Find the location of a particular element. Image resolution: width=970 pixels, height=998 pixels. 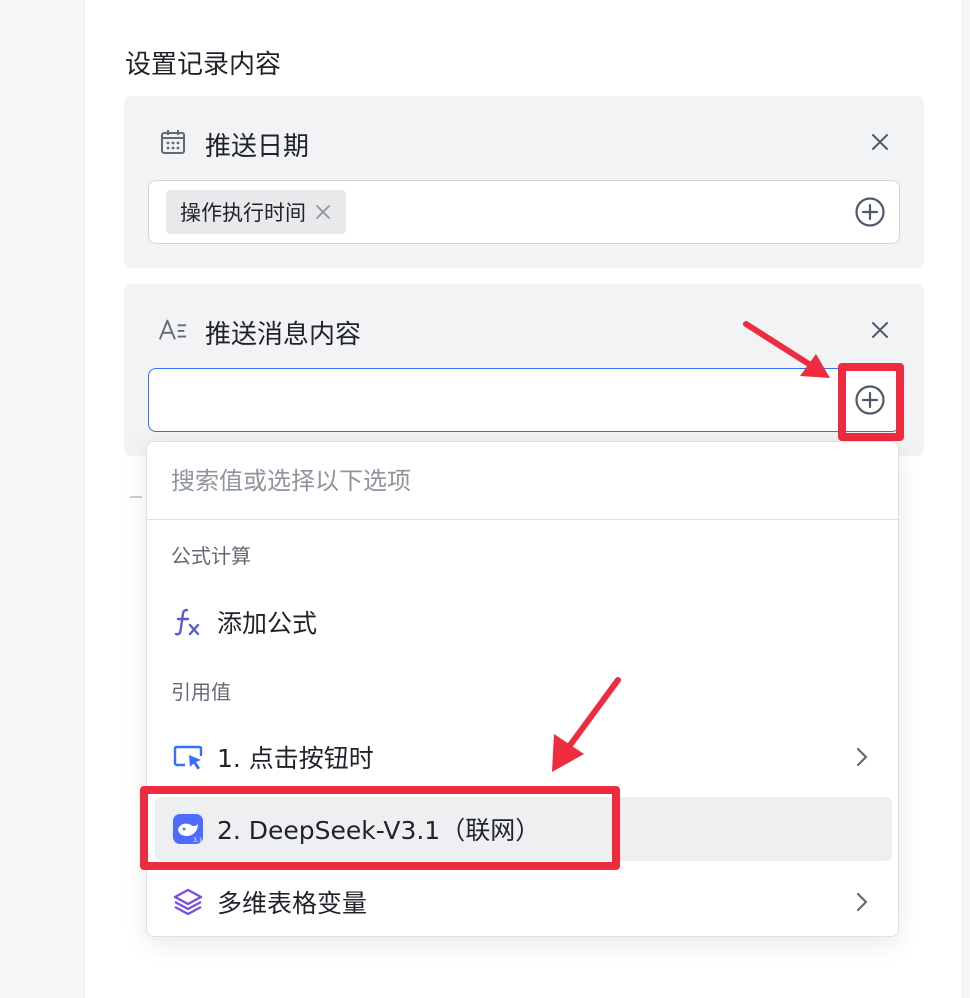

cursor-click-icon is located at coordinates (188, 757).